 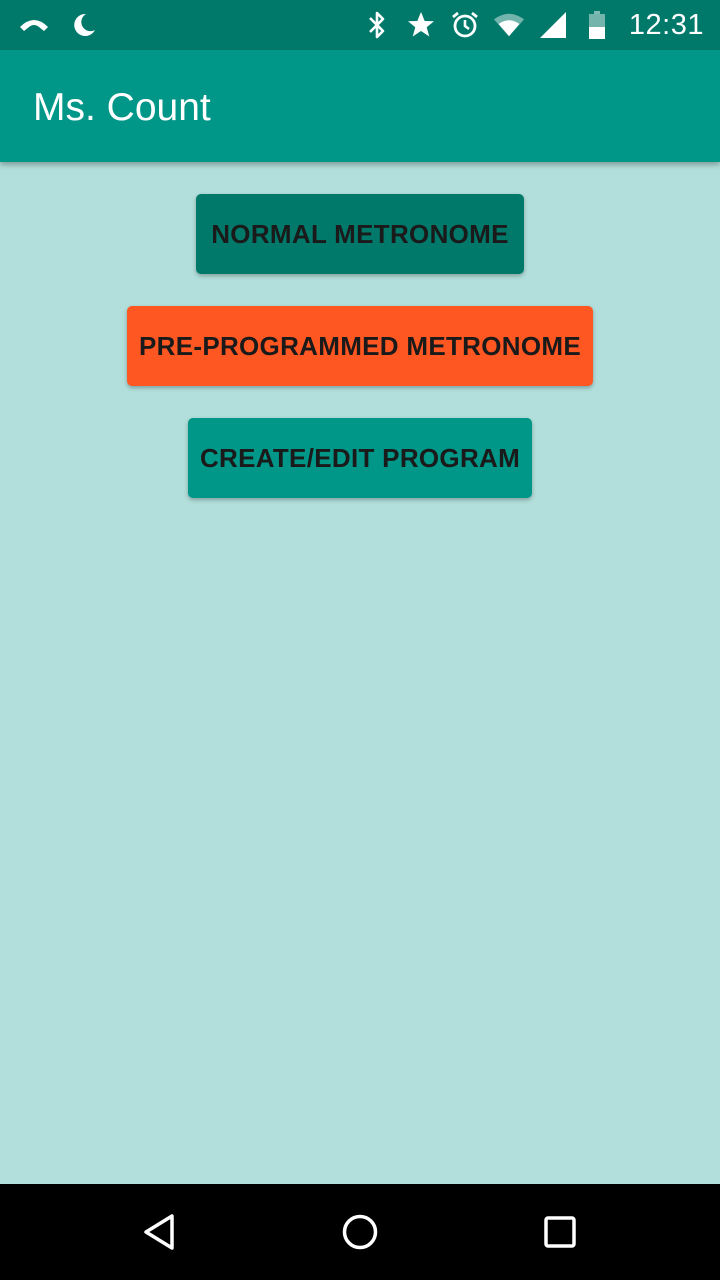 What do you see at coordinates (360, 458) in the screenshot?
I see `create-edit-program-button: CREATE/EDIT PROGRAM` at bounding box center [360, 458].